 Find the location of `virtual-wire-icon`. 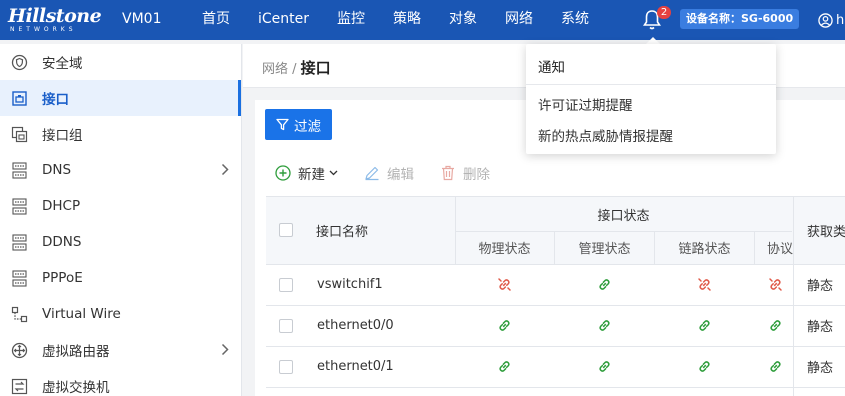

virtual-wire-icon is located at coordinates (19, 314).